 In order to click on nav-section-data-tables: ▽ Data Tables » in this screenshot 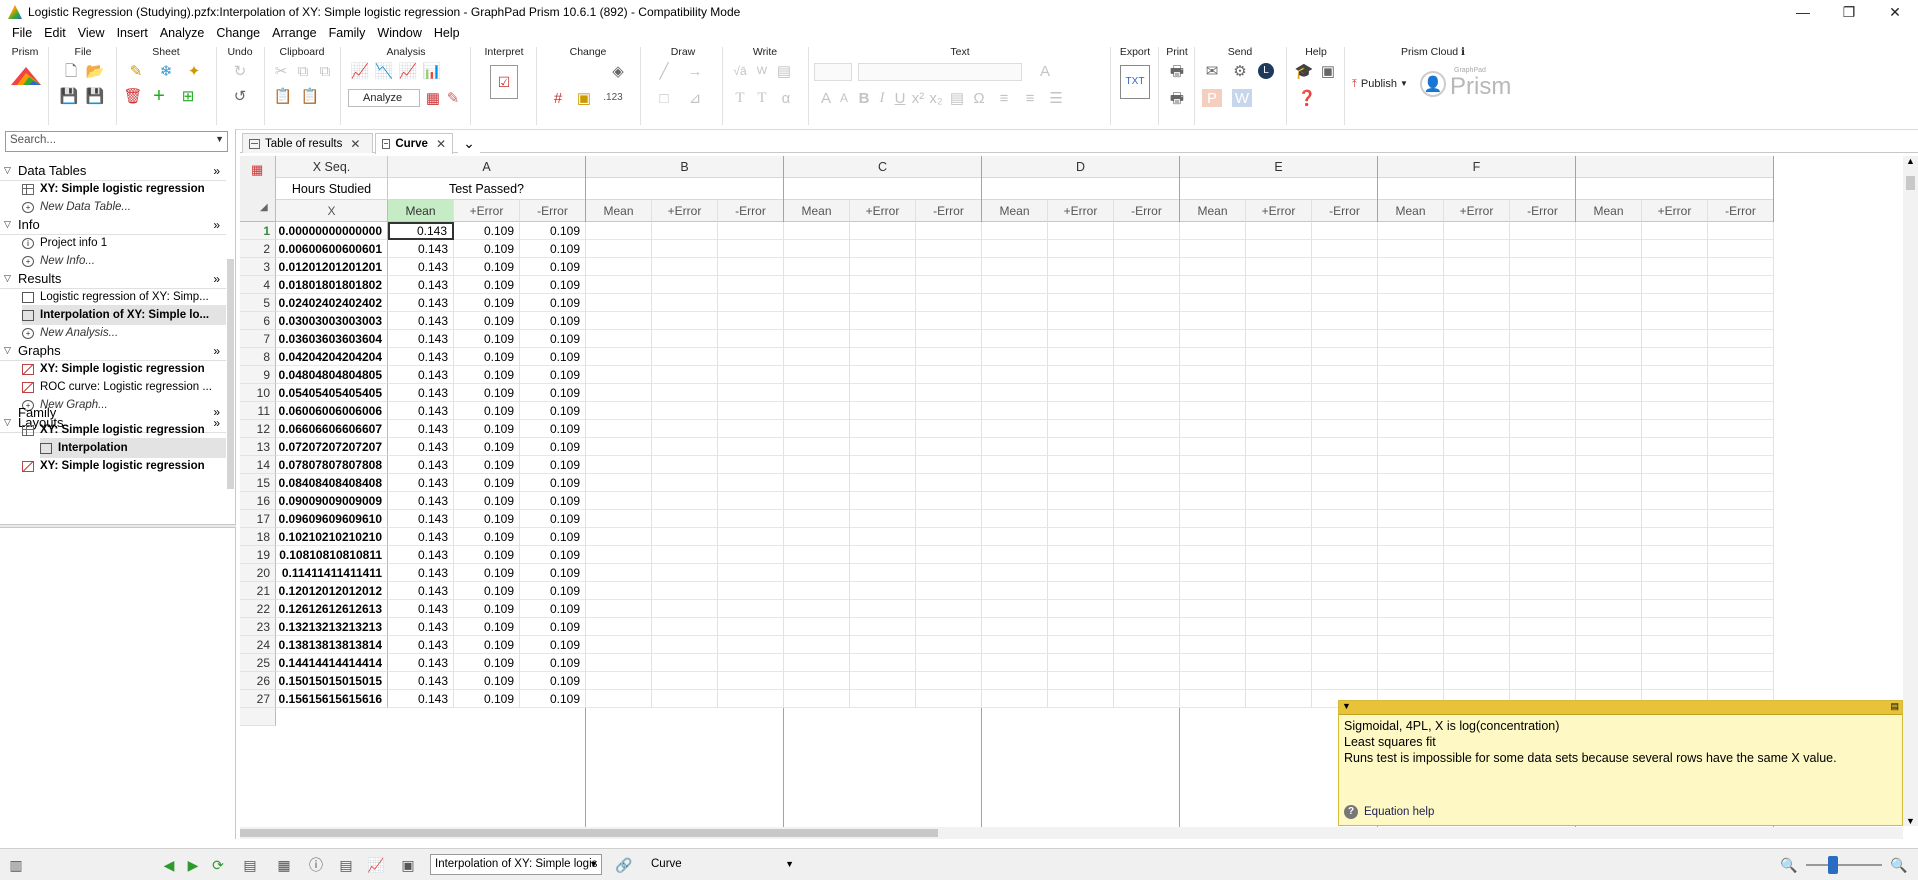, I will do `click(113, 171)`.